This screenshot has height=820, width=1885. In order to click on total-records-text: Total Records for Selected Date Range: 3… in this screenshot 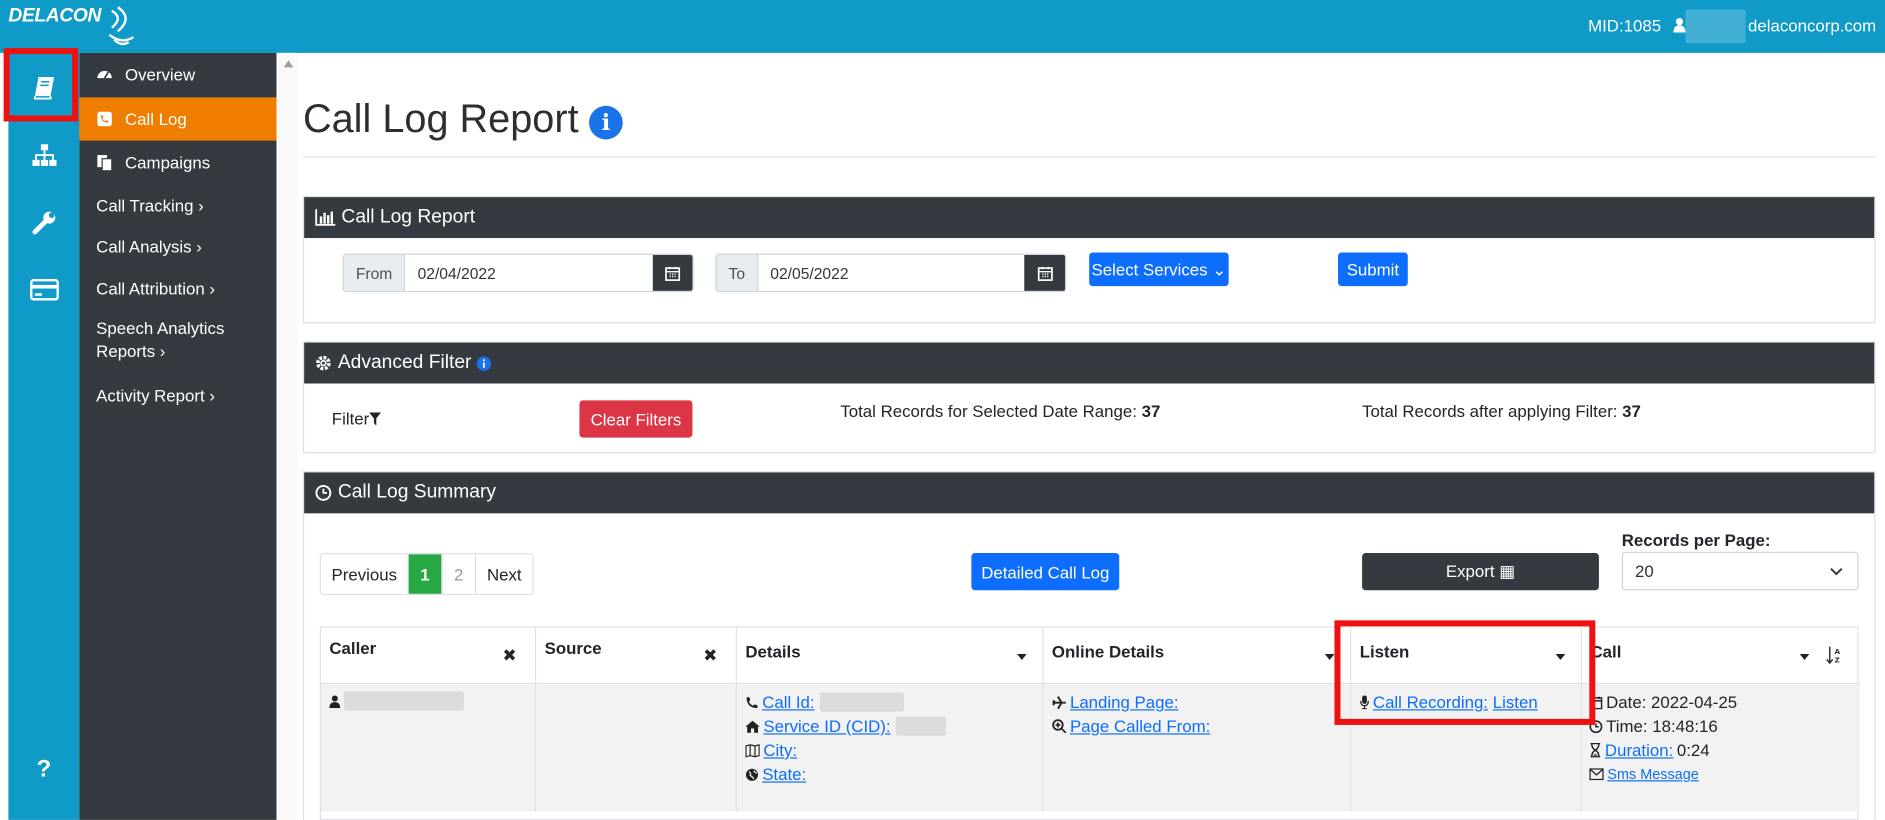, I will do `click(1000, 411)`.